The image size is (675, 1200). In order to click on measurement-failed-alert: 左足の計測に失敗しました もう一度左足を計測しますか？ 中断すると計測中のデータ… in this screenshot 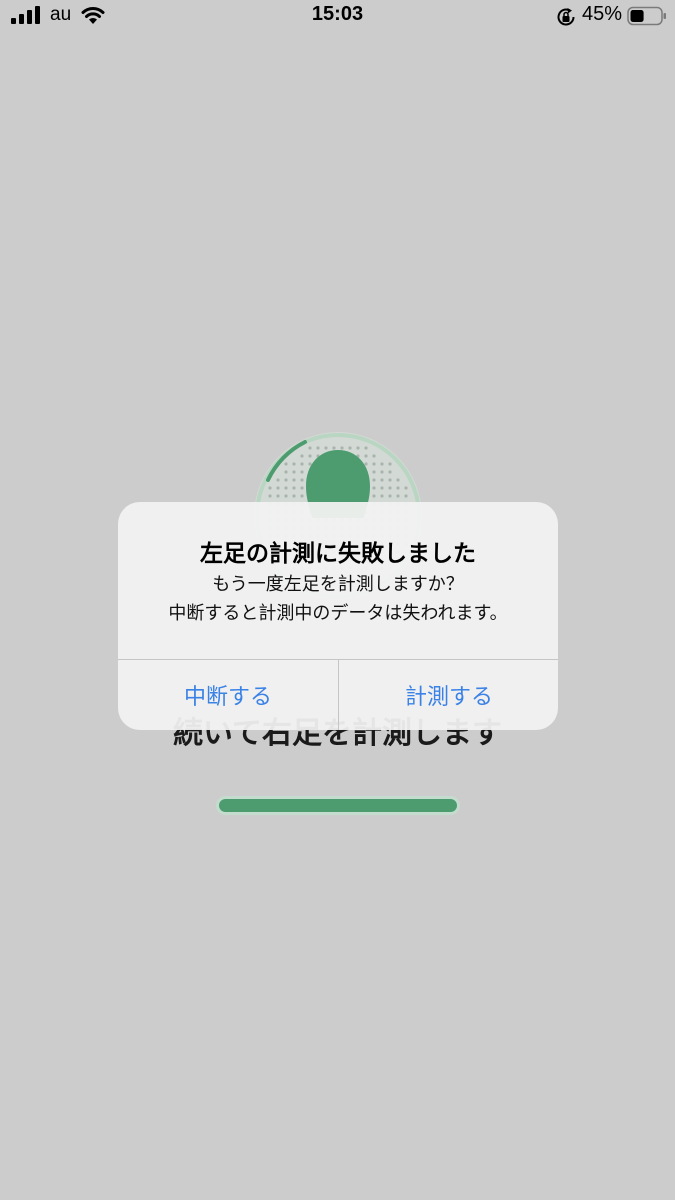, I will do `click(338, 616)`.